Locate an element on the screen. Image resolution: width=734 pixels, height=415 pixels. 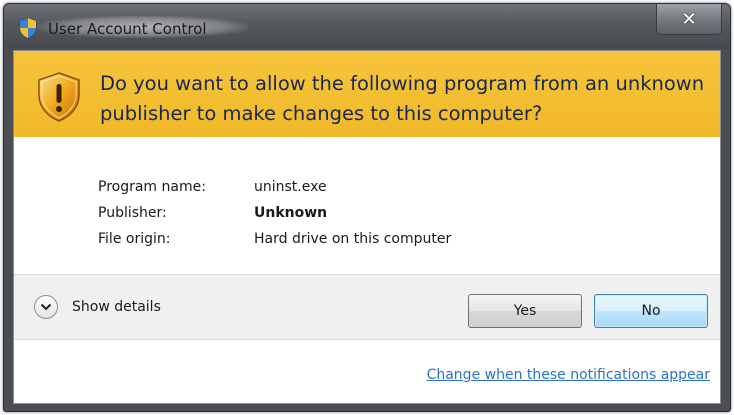
close-icon: ✕ is located at coordinates (689, 19).